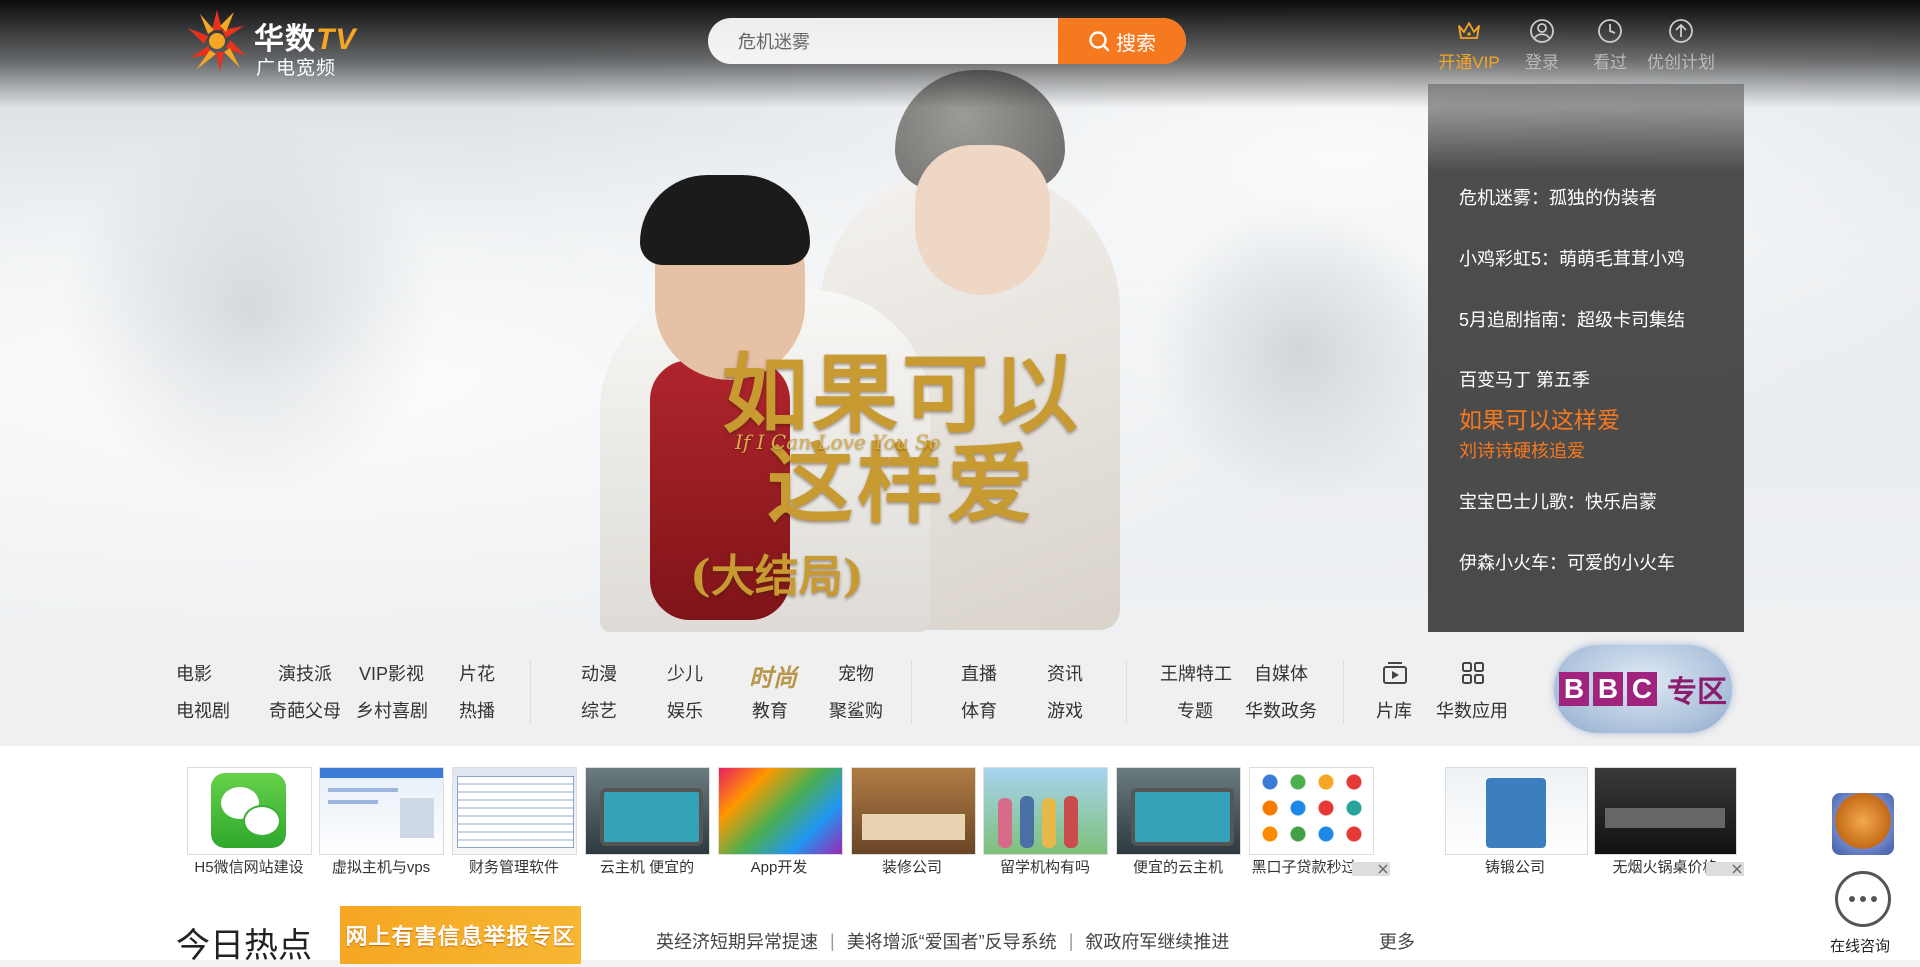  I want to click on category-link: 综艺, so click(599, 710).